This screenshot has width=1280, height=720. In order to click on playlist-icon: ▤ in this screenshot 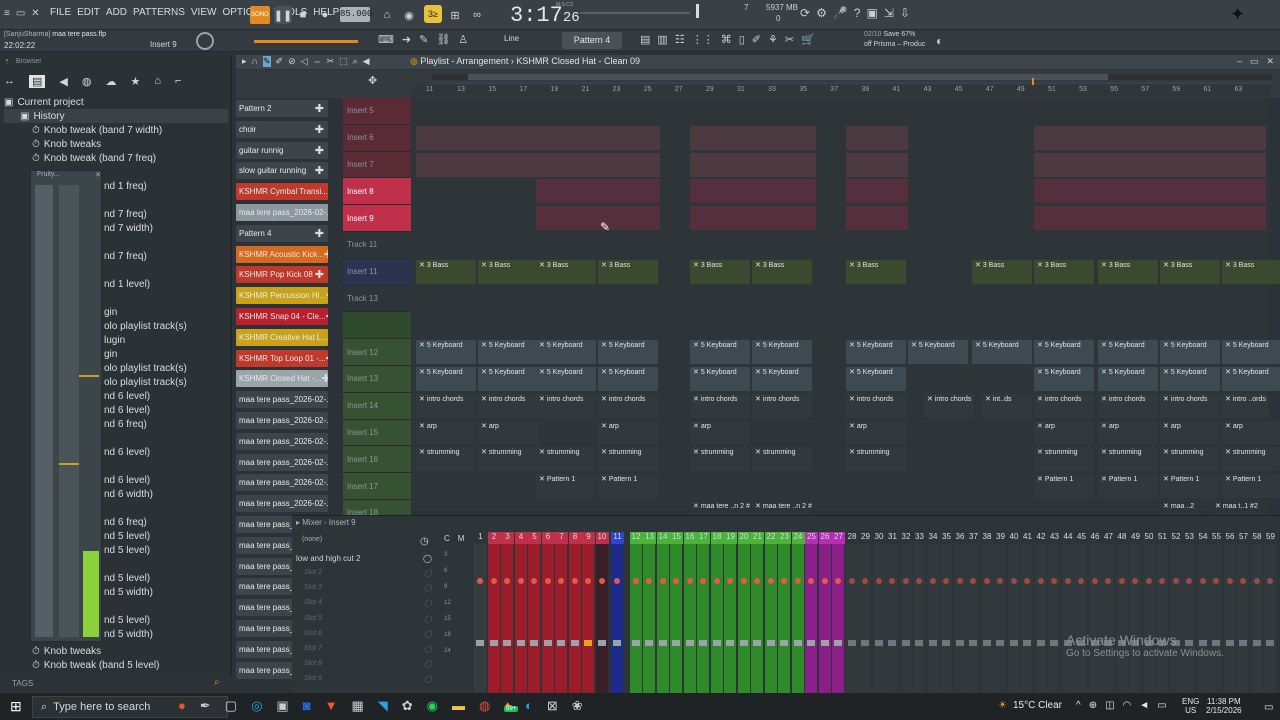, I will do `click(645, 39)`.